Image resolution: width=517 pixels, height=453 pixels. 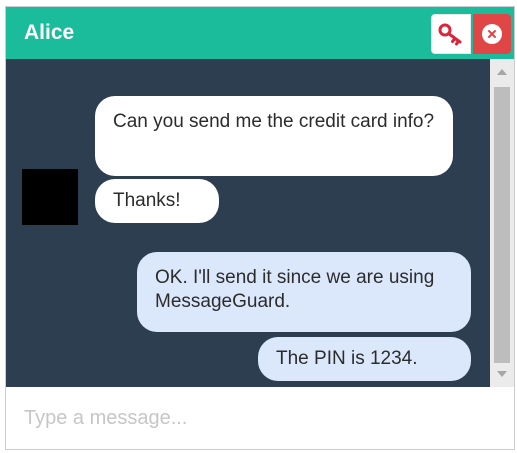 I want to click on close-icon, so click(x=492, y=34).